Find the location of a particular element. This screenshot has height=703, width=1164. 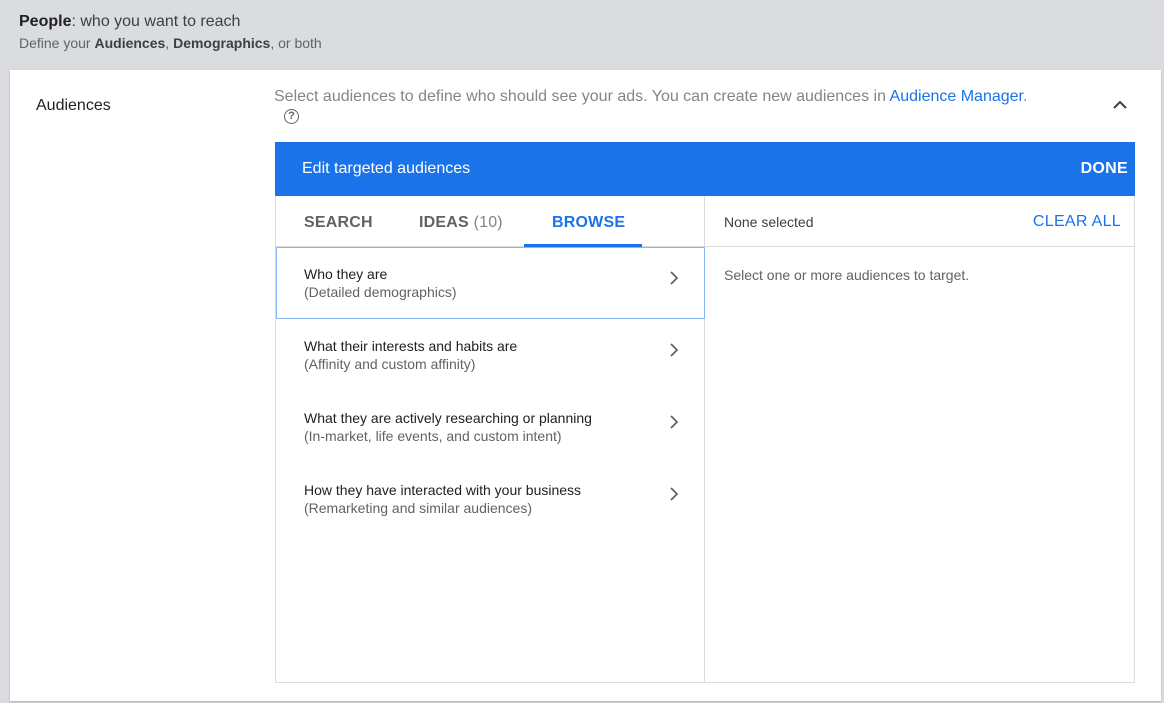

panel-title: Edit targeted audiences is located at coordinates (386, 168).